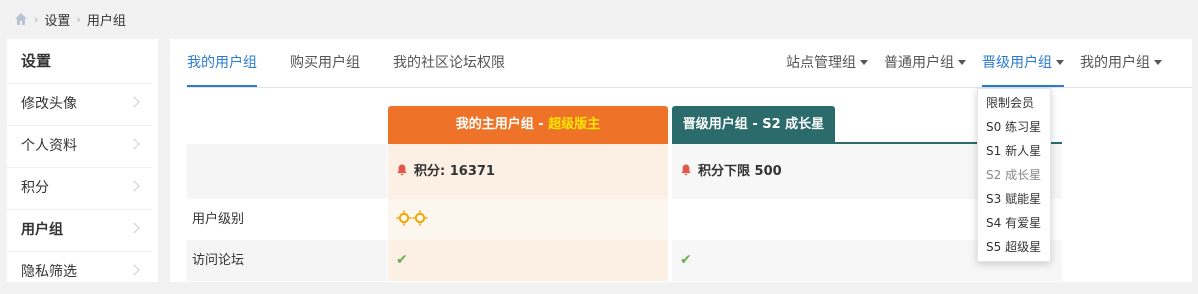 This screenshot has width=1198, height=294. What do you see at coordinates (222, 63) in the screenshot?
I see `tab-my-groups: 我的用户组` at bounding box center [222, 63].